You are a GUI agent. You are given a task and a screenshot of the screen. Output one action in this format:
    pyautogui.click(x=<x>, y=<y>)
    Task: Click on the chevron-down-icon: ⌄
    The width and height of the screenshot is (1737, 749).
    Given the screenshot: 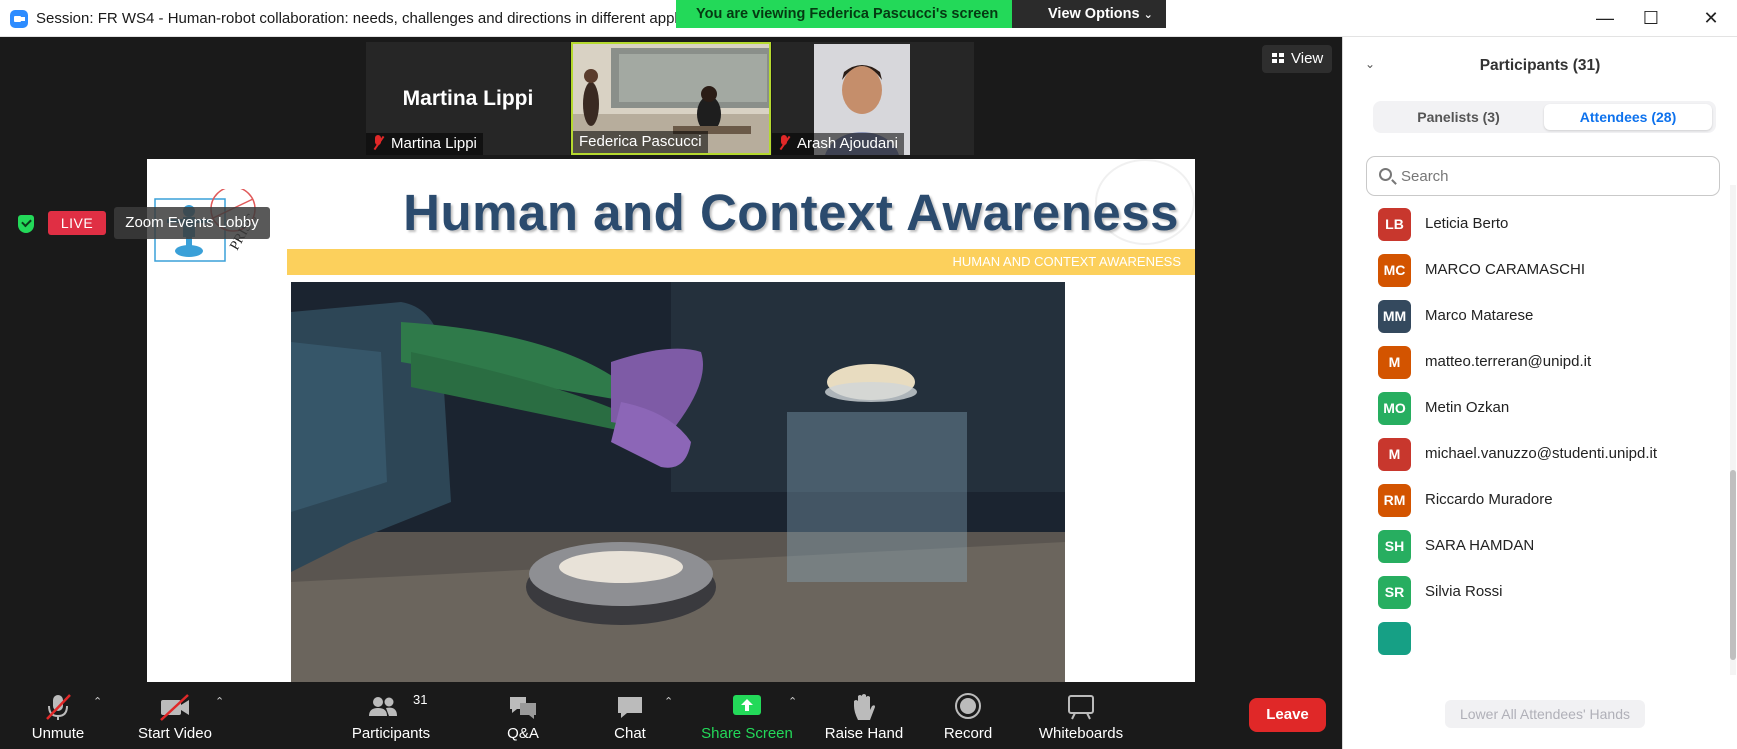 What is the action you would take?
    pyautogui.click(x=1148, y=15)
    